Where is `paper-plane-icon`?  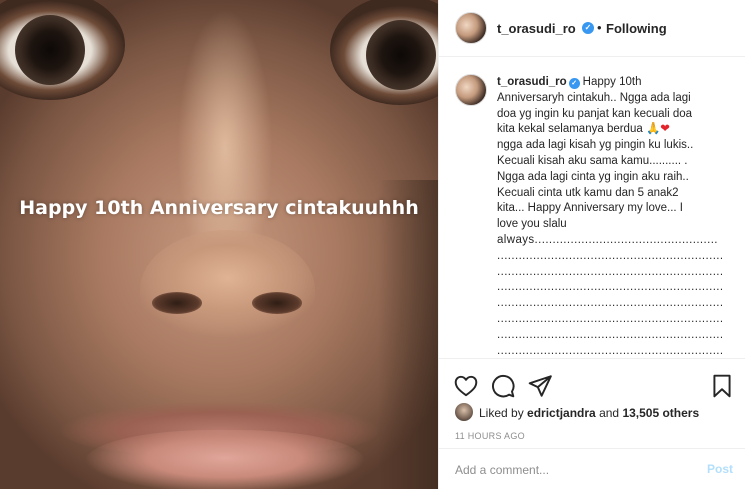 paper-plane-icon is located at coordinates (540, 386).